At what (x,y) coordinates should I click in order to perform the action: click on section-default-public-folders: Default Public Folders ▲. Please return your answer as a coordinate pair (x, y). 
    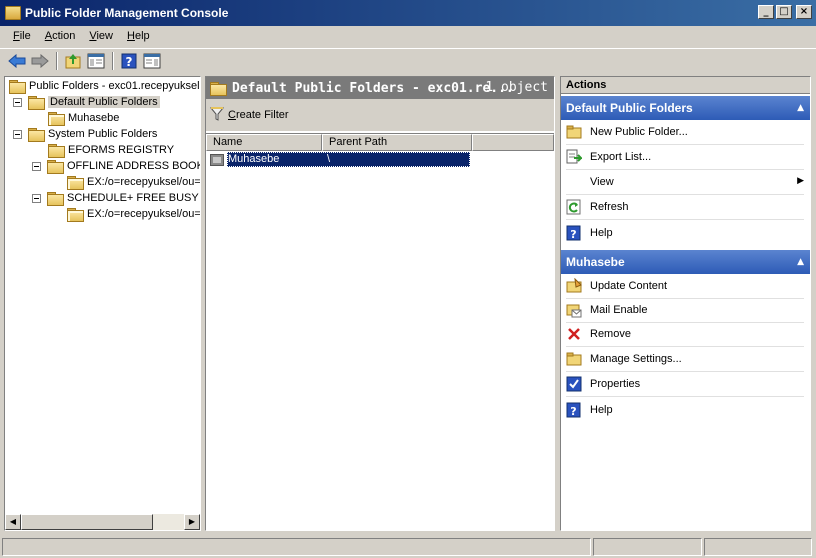
    Looking at the image, I should click on (685, 108).